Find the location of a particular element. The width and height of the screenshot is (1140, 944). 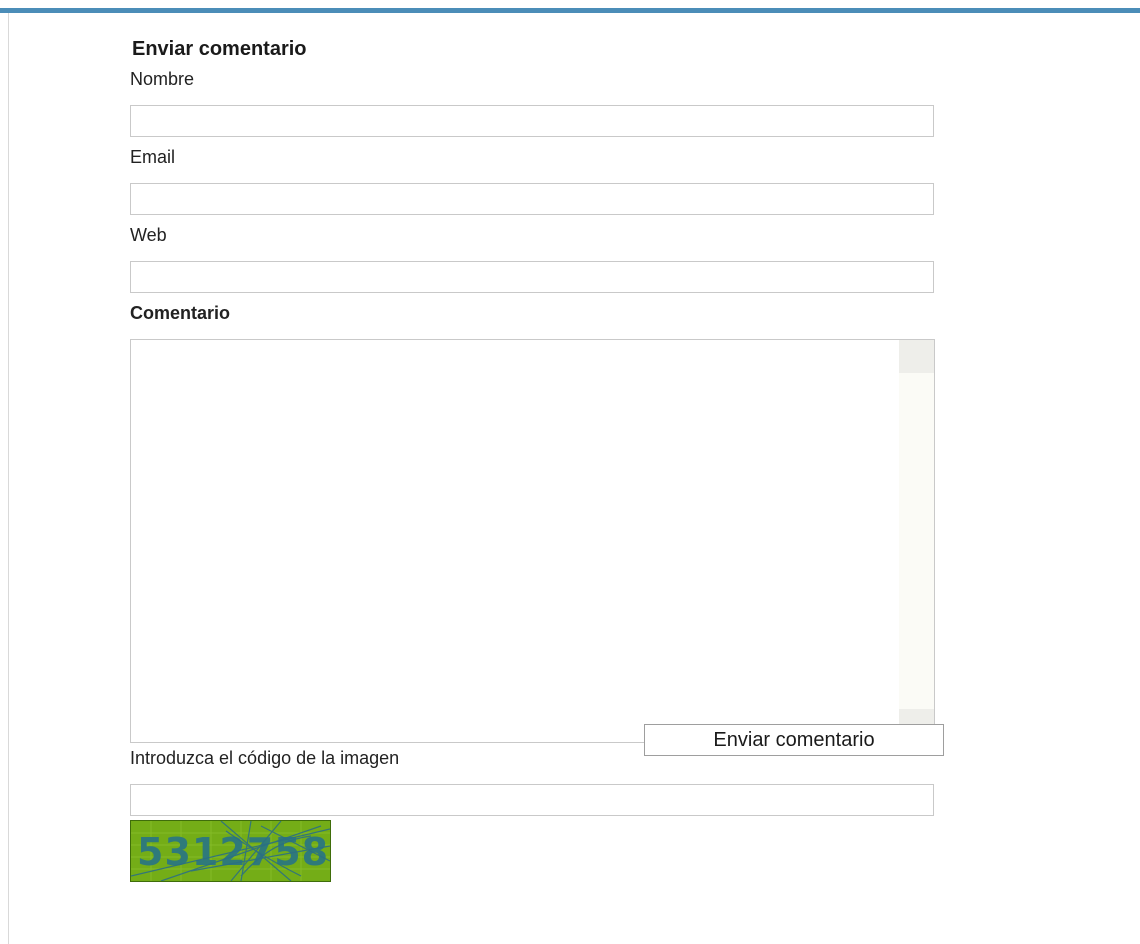

captcha-image: 5312758 is located at coordinates (230, 851).